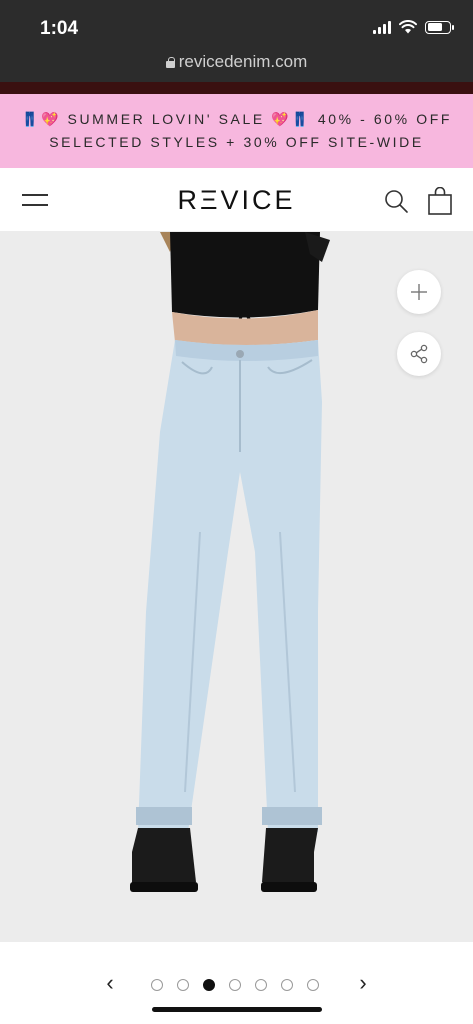 The height and width of the screenshot is (1024, 473). I want to click on cellular-signal-icon, so click(382, 27).